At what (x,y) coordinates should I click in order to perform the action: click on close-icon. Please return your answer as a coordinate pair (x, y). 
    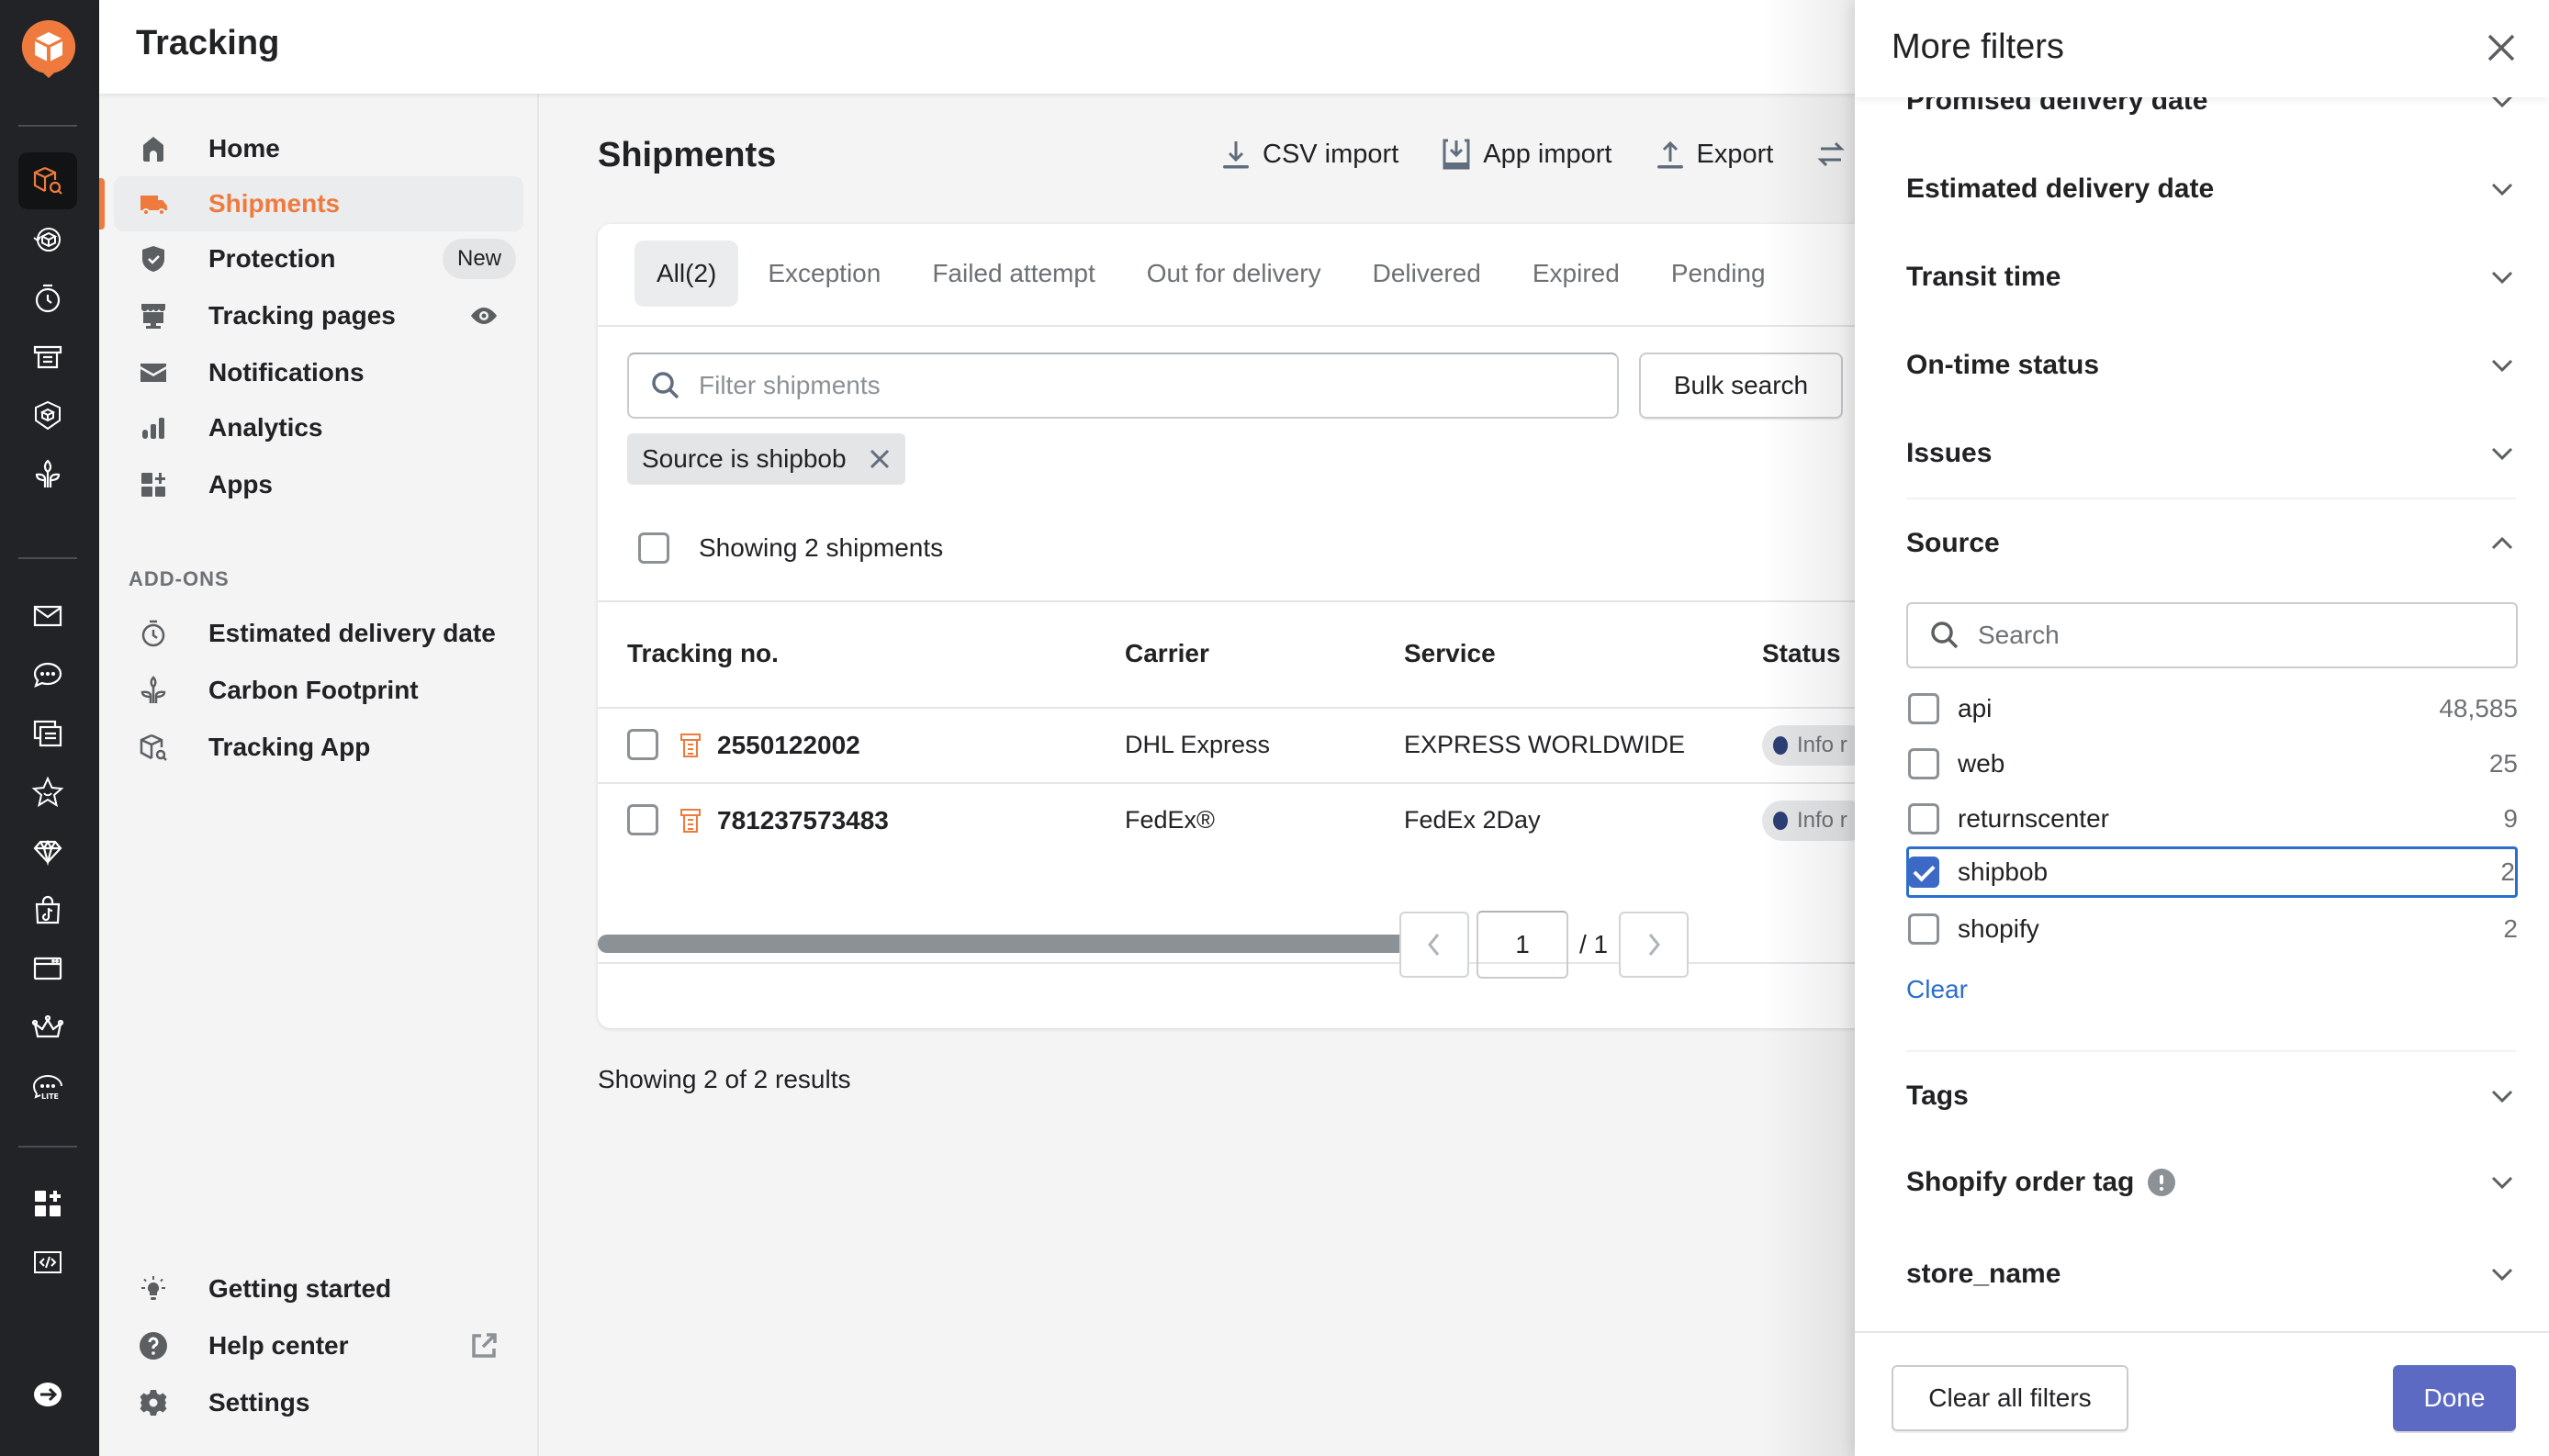
    Looking at the image, I should click on (2501, 47).